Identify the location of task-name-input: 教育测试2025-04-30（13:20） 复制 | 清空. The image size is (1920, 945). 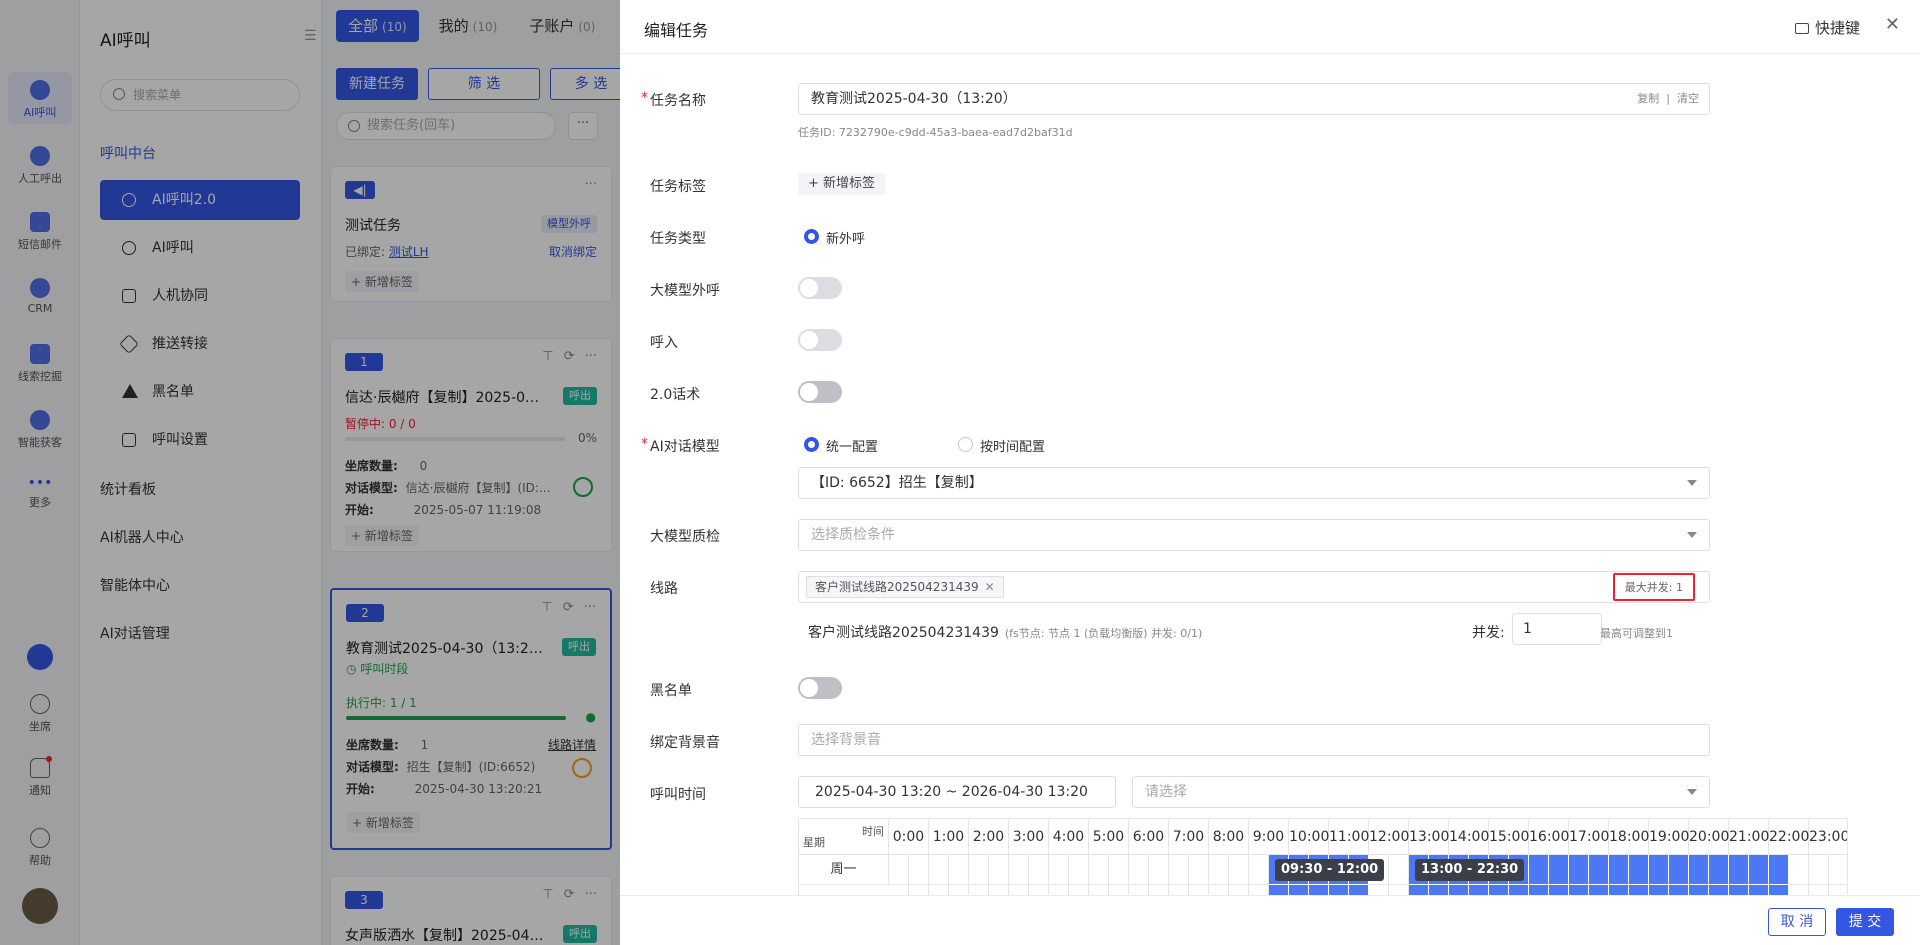
(1254, 99).